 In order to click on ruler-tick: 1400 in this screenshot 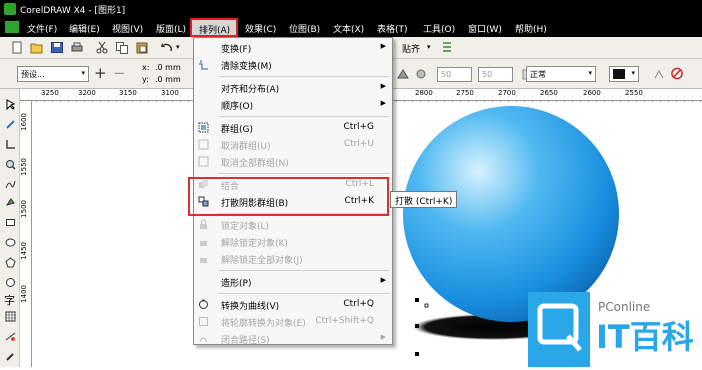, I will do `click(24, 294)`.